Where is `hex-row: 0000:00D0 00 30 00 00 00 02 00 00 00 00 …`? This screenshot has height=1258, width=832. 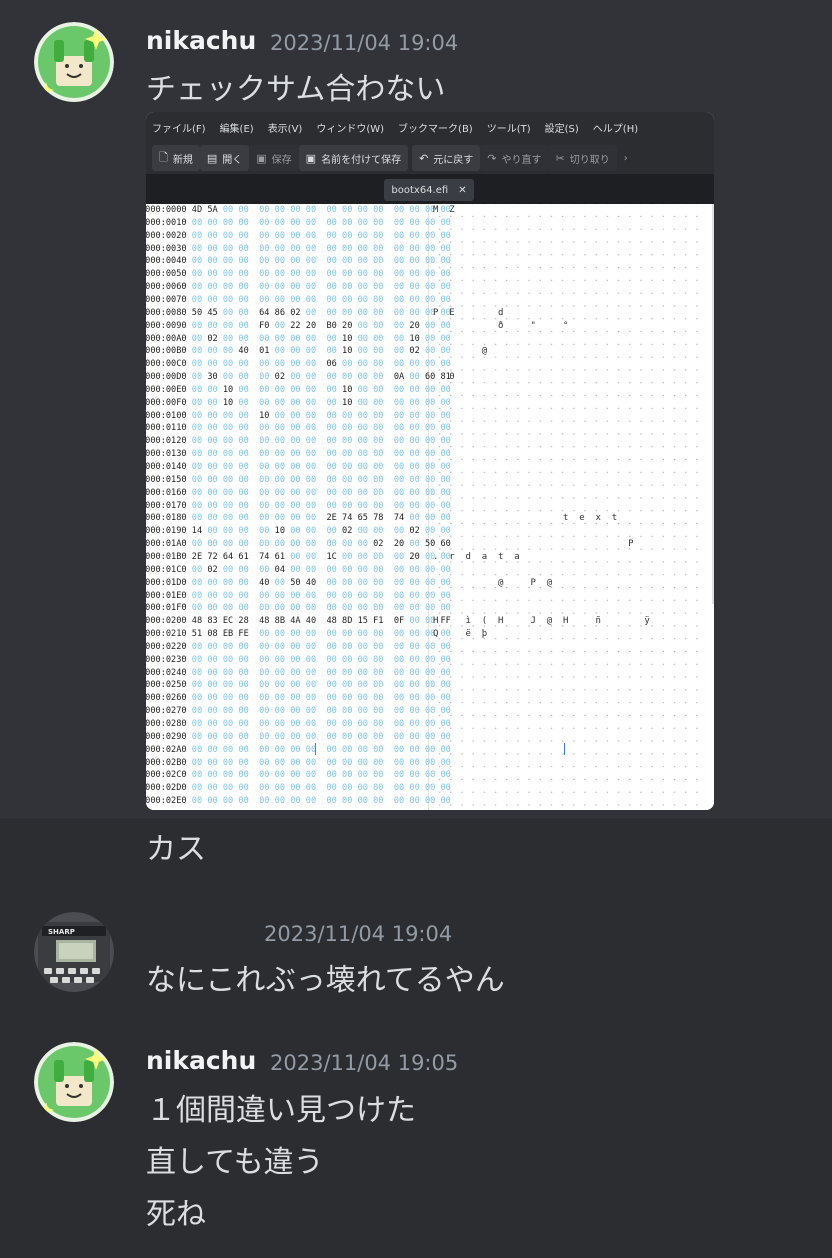 hex-row: 0000:00D0 00 30 00 00 00 02 00 00 00 00 … is located at coordinates (298, 377).